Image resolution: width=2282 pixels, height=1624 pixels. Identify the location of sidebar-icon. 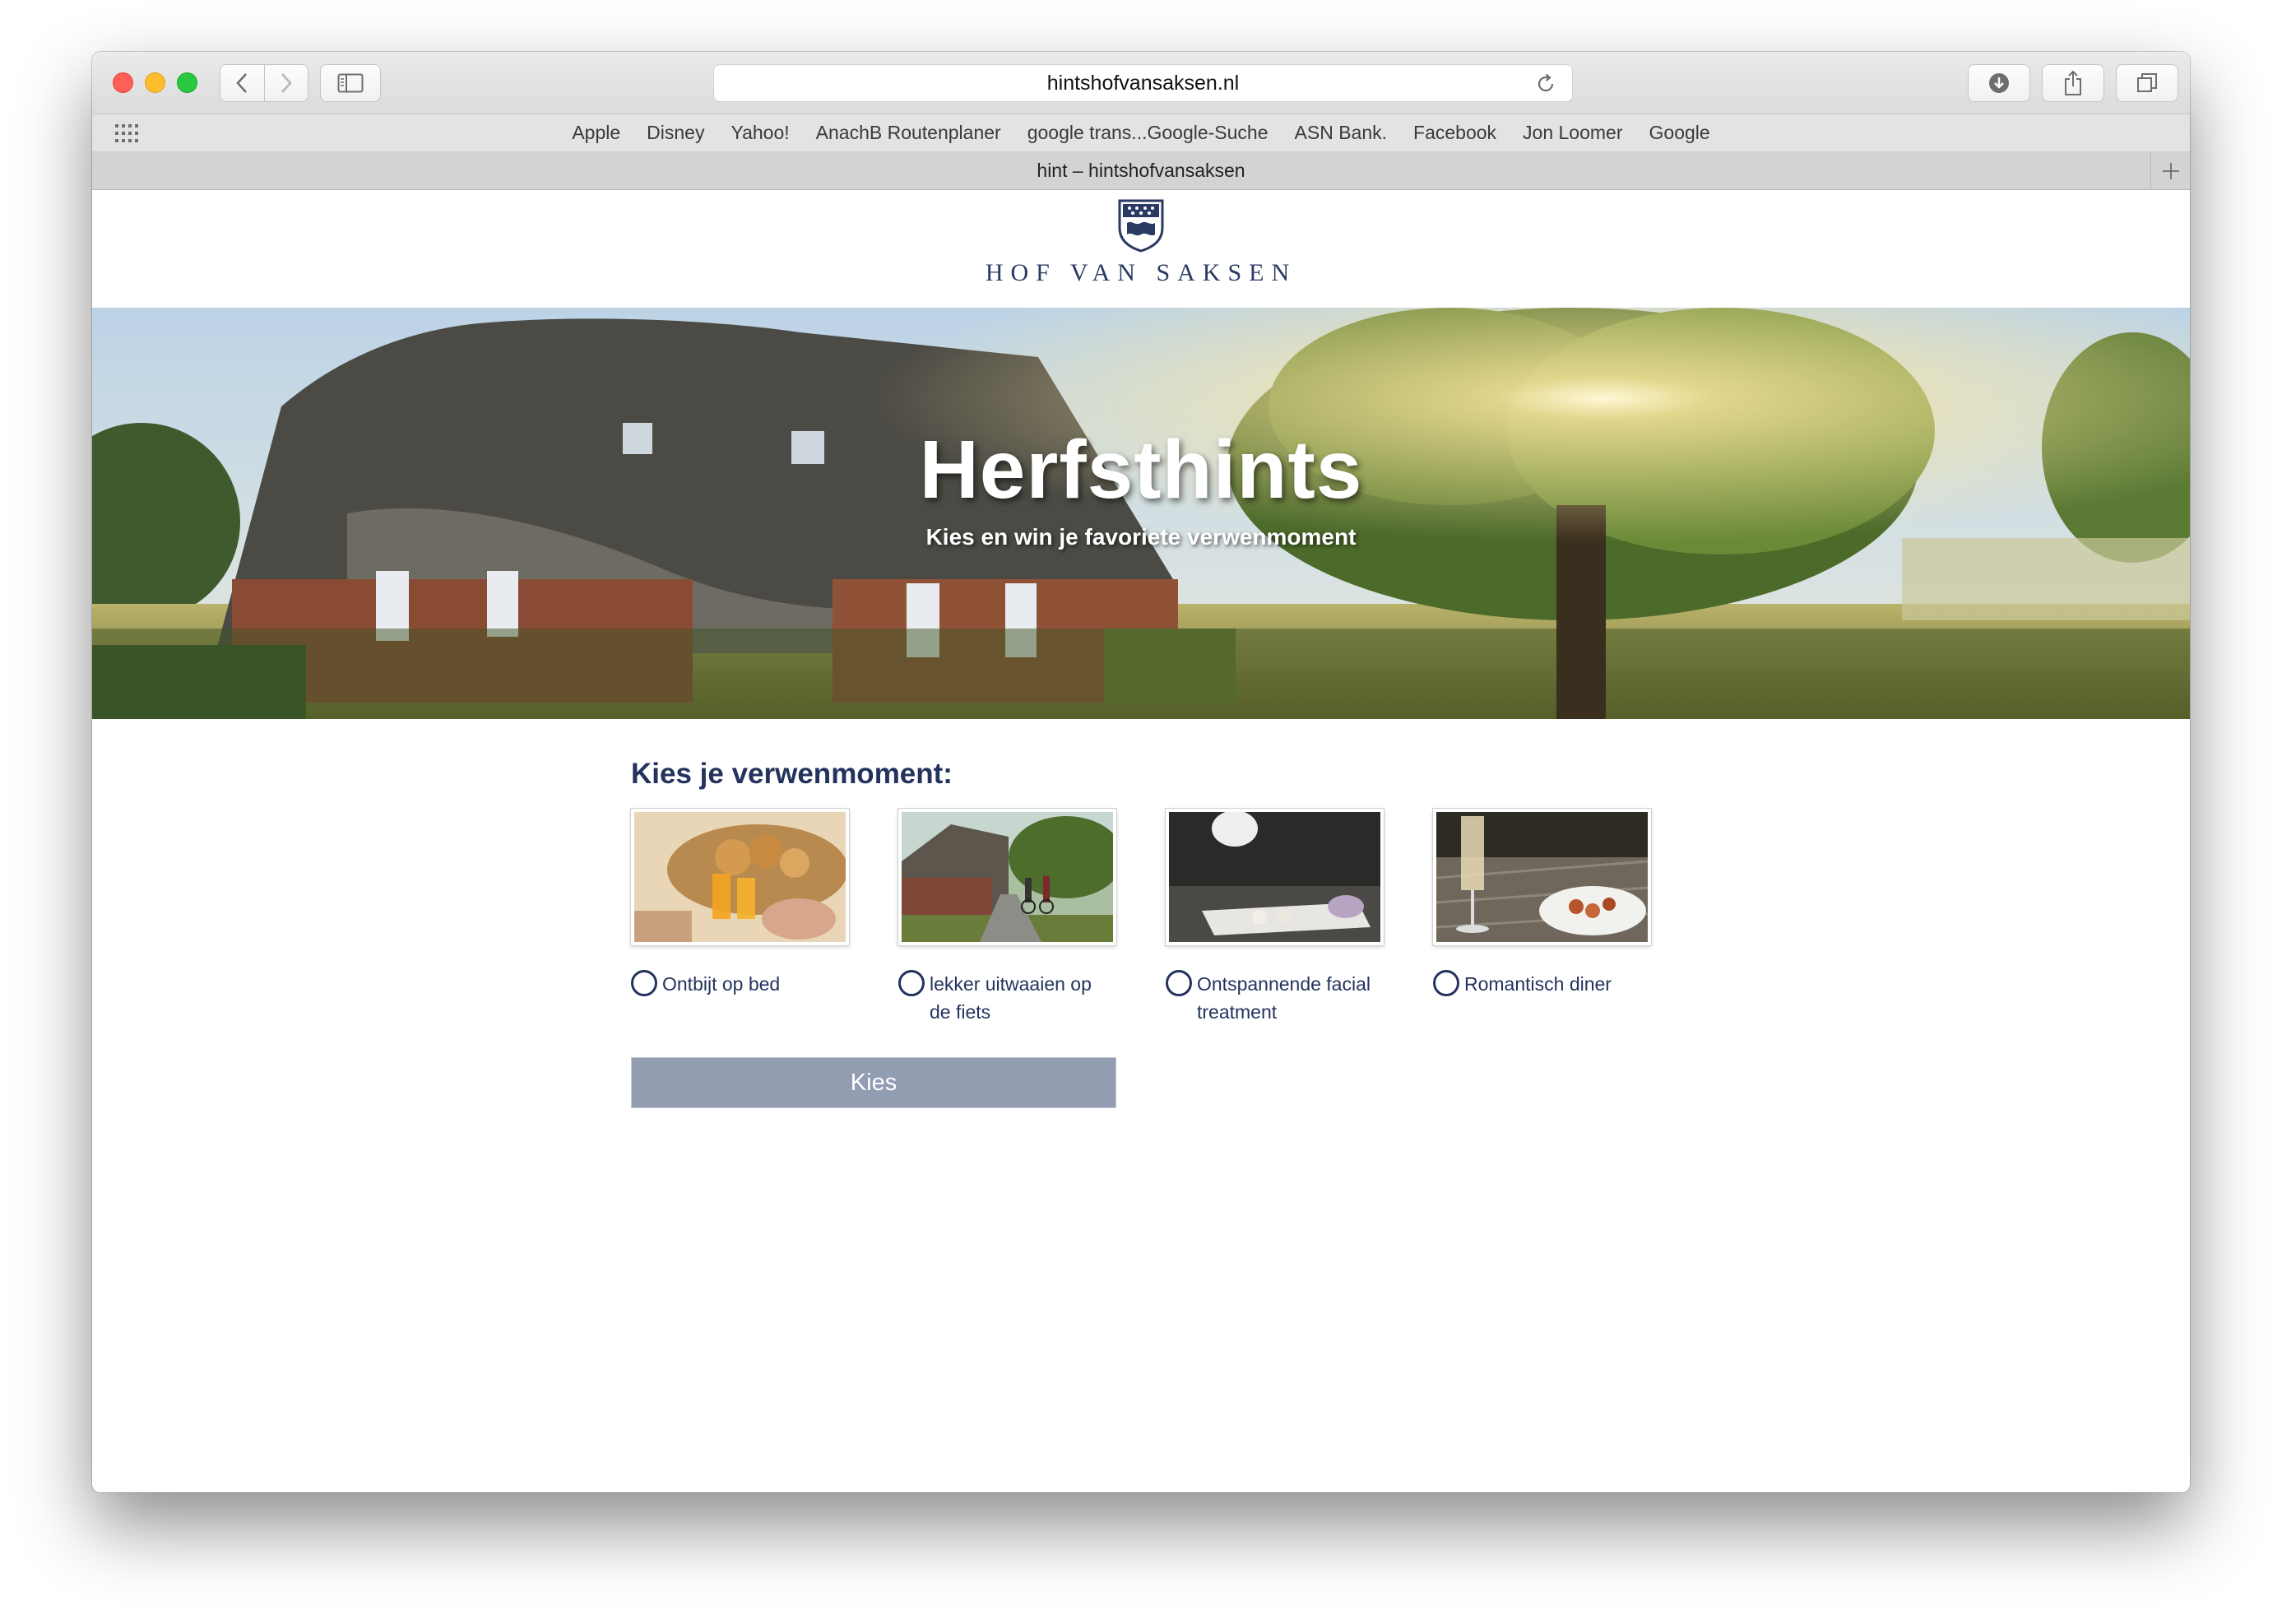
(350, 83).